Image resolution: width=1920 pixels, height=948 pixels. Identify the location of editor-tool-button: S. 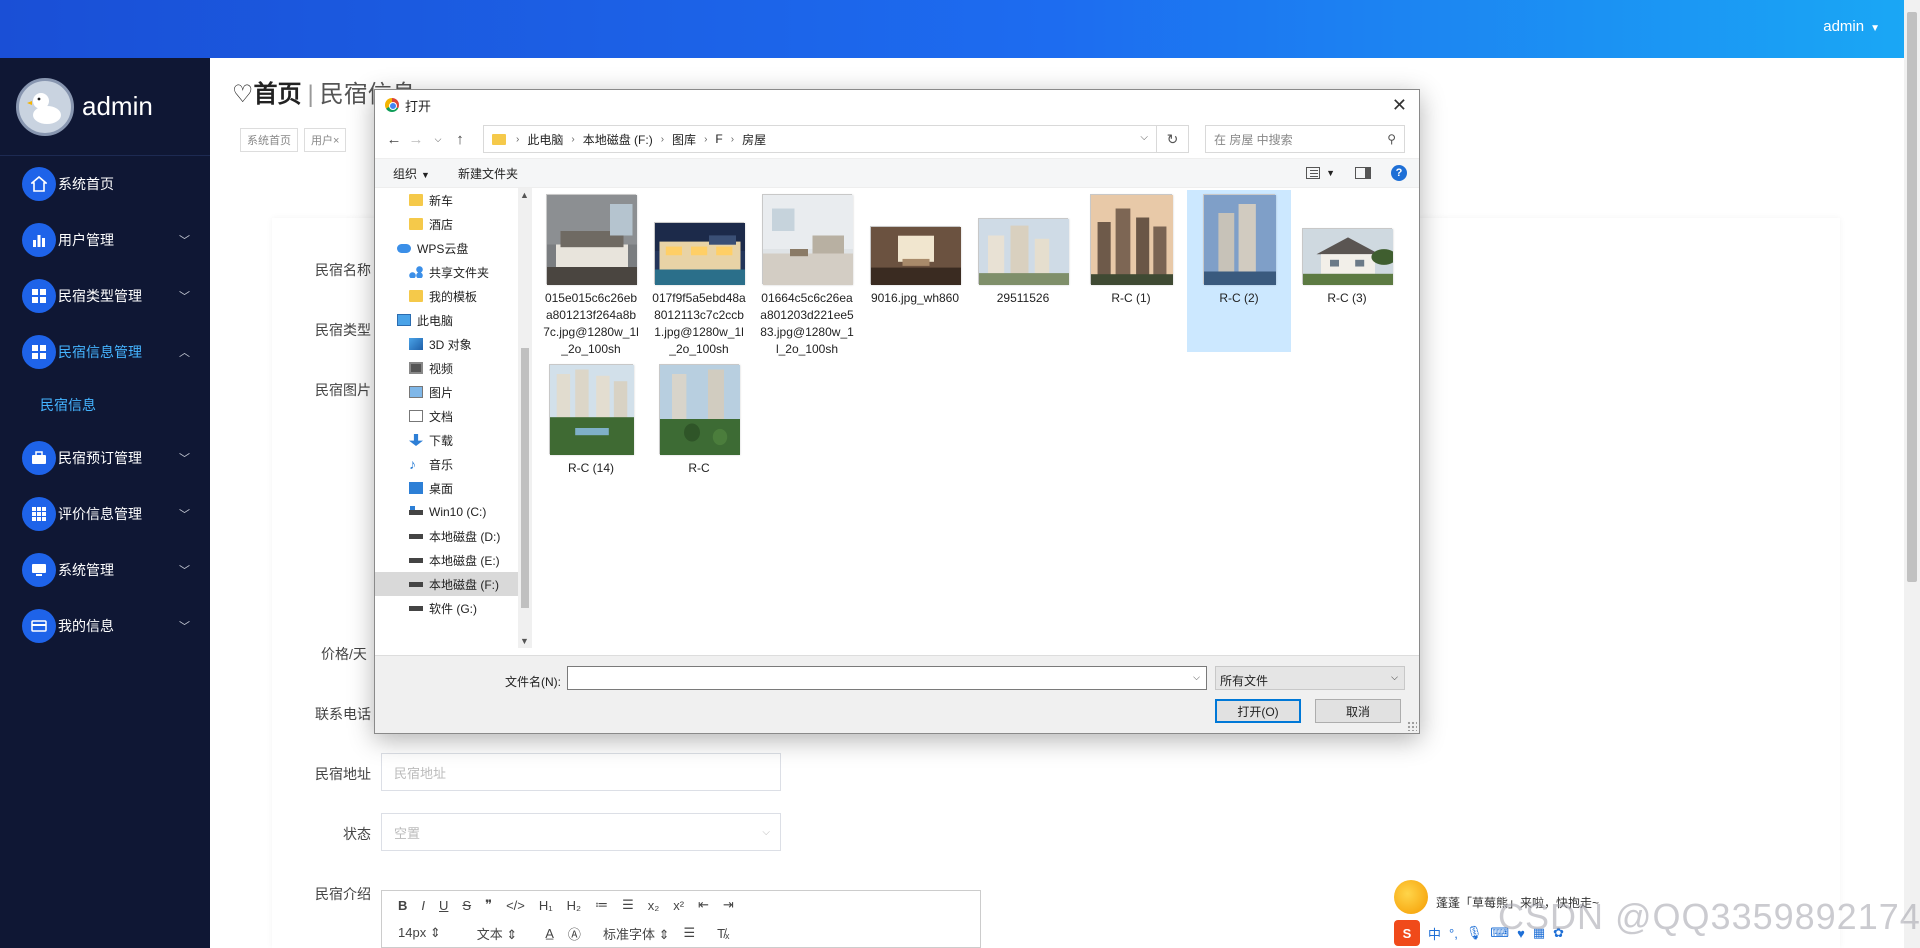
(466, 905).